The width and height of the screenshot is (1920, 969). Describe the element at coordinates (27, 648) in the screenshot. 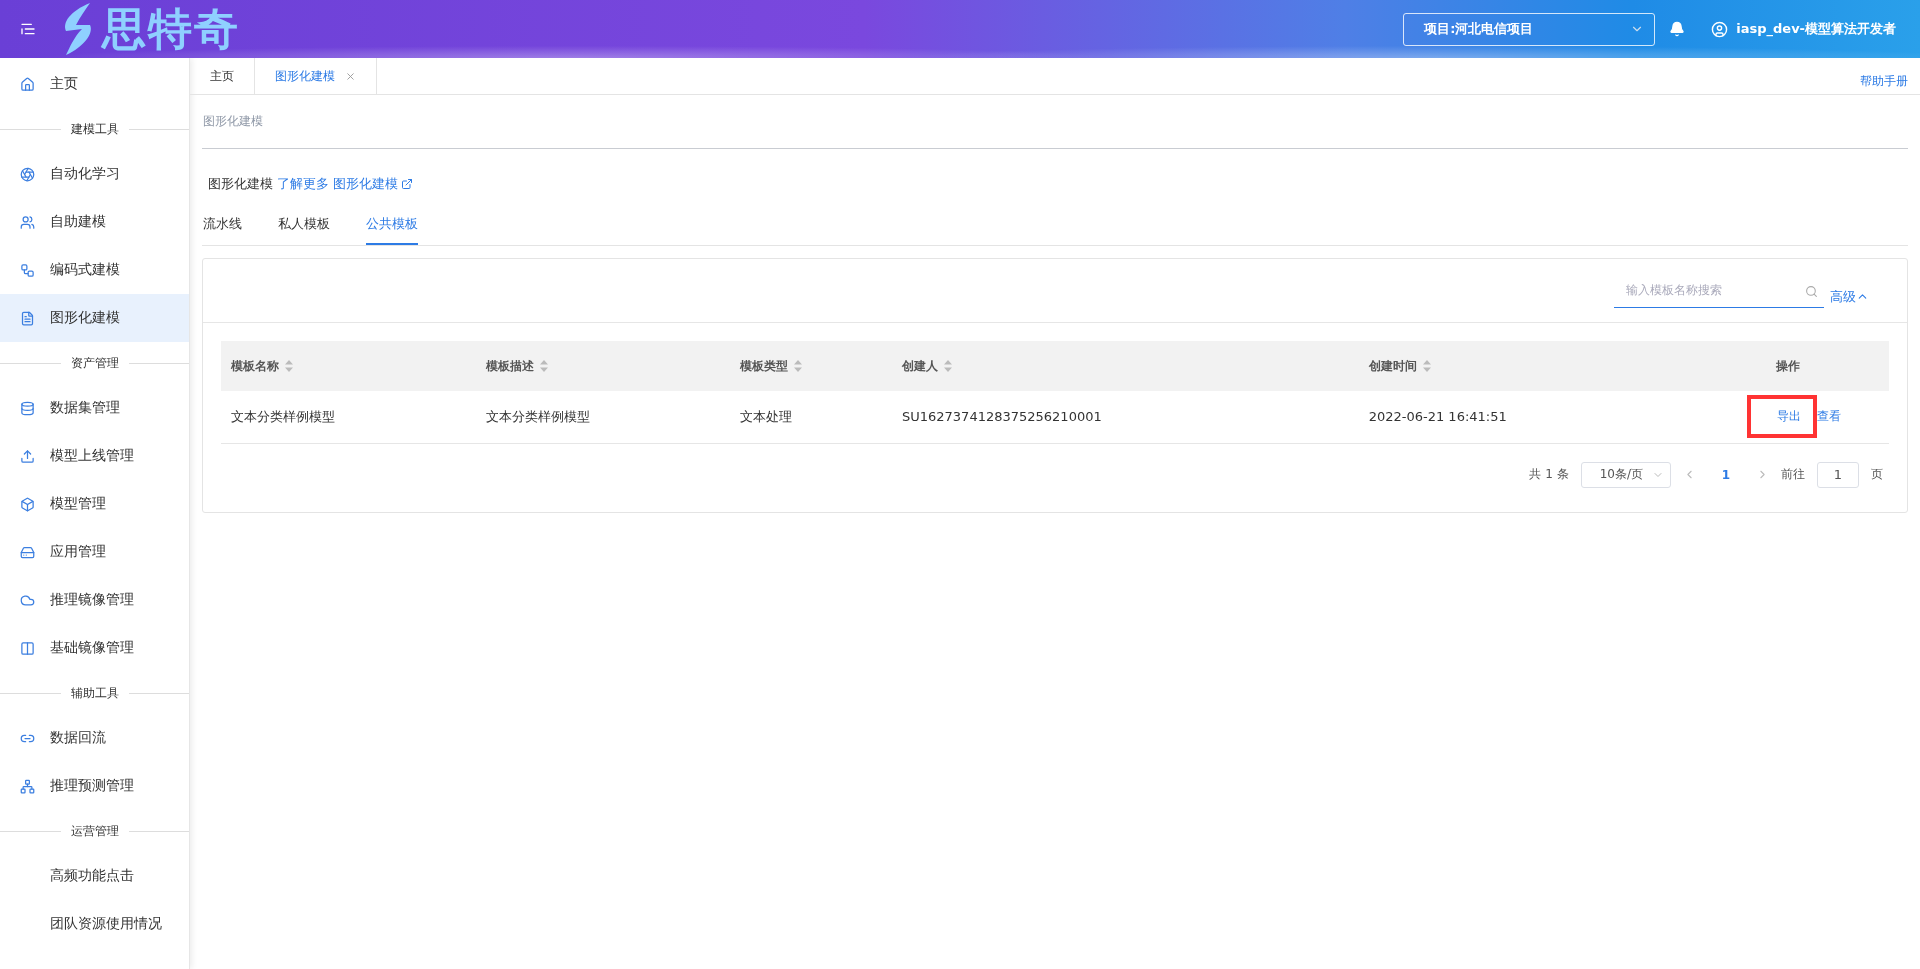

I see `columns-icon` at that location.